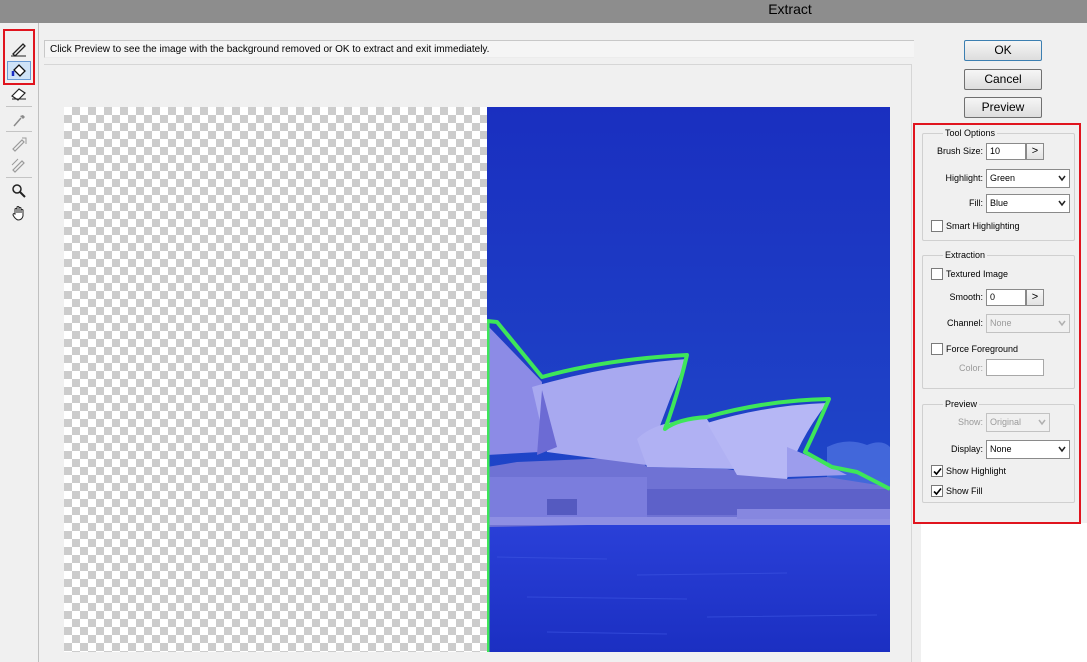  I want to click on zoom-icon, so click(19, 190).